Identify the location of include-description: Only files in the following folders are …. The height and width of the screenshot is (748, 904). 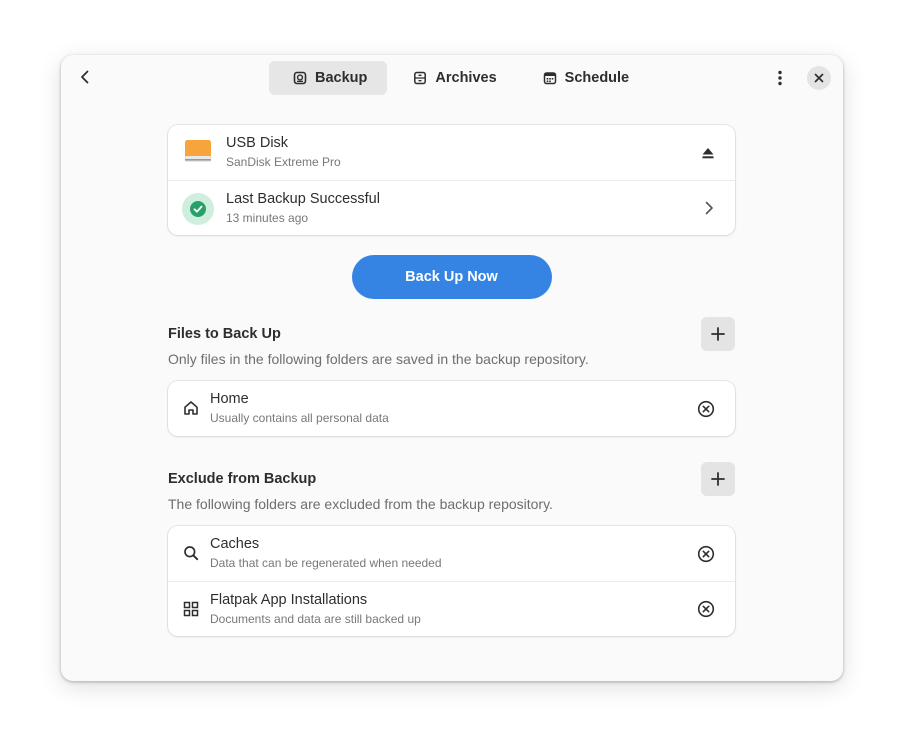
(378, 359).